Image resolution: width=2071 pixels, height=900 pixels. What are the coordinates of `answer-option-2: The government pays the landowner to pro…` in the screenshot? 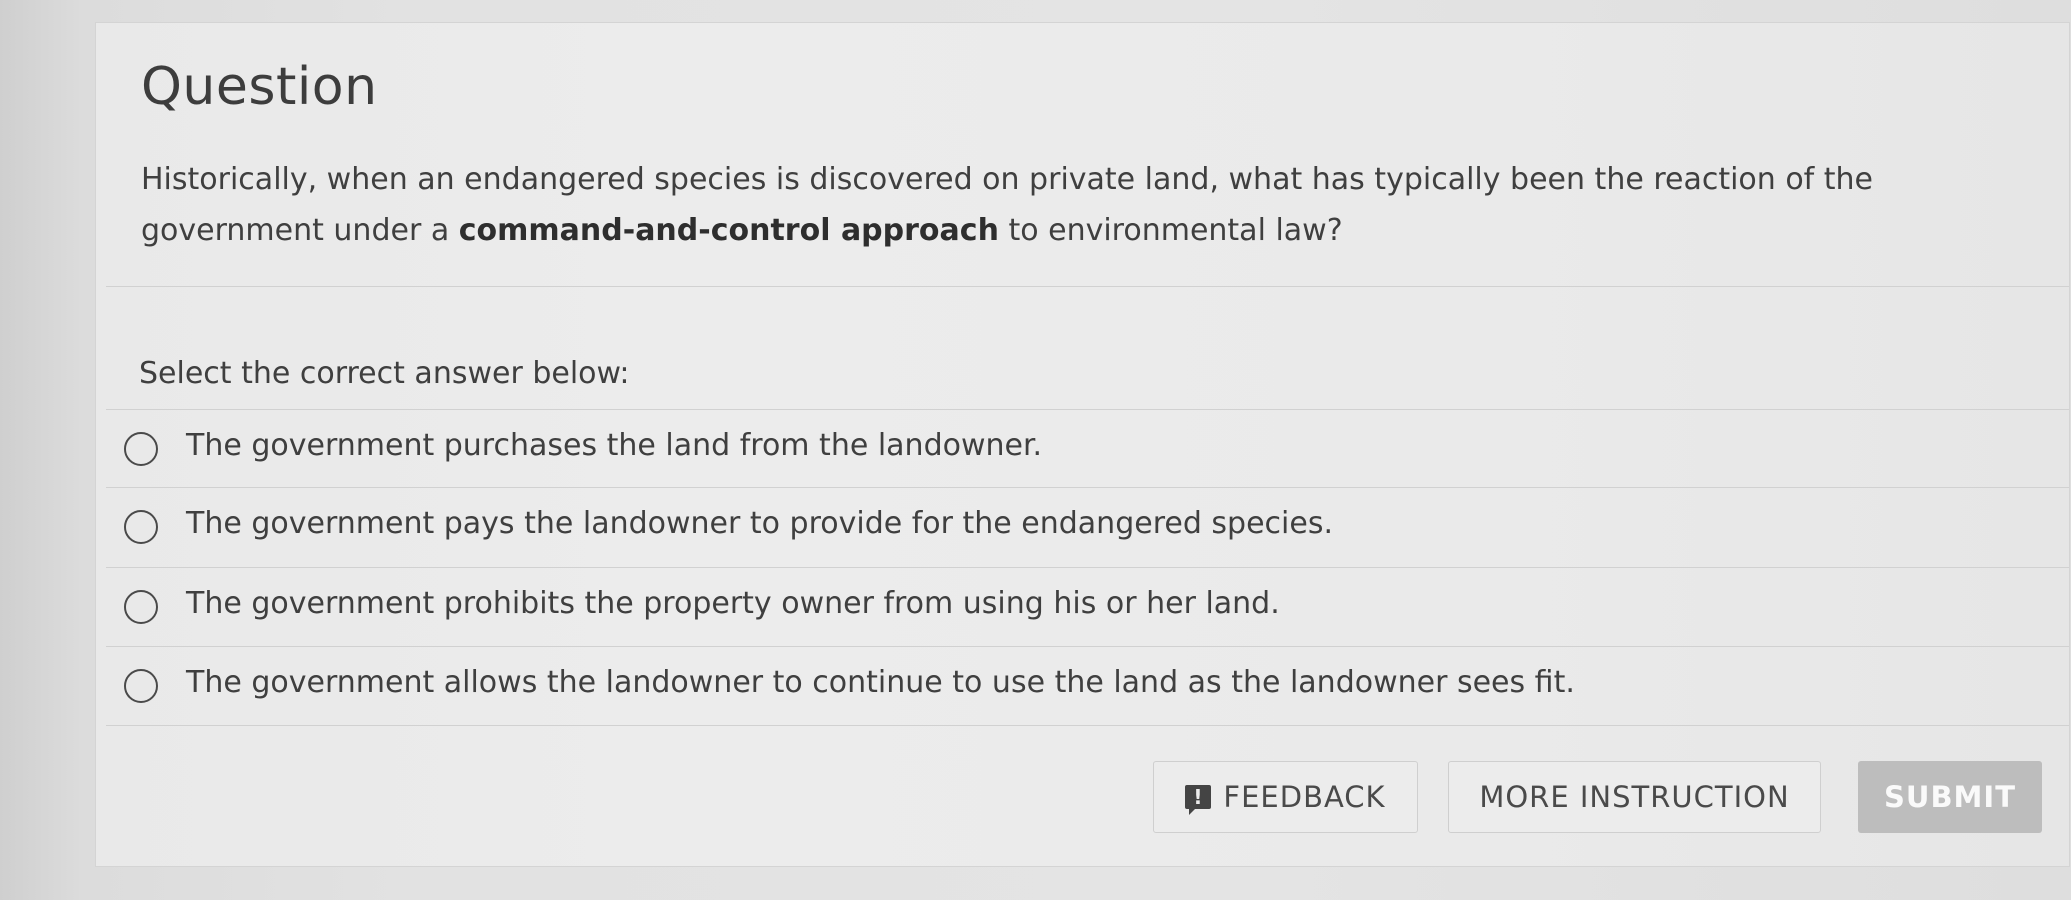 It's located at (1082, 526).